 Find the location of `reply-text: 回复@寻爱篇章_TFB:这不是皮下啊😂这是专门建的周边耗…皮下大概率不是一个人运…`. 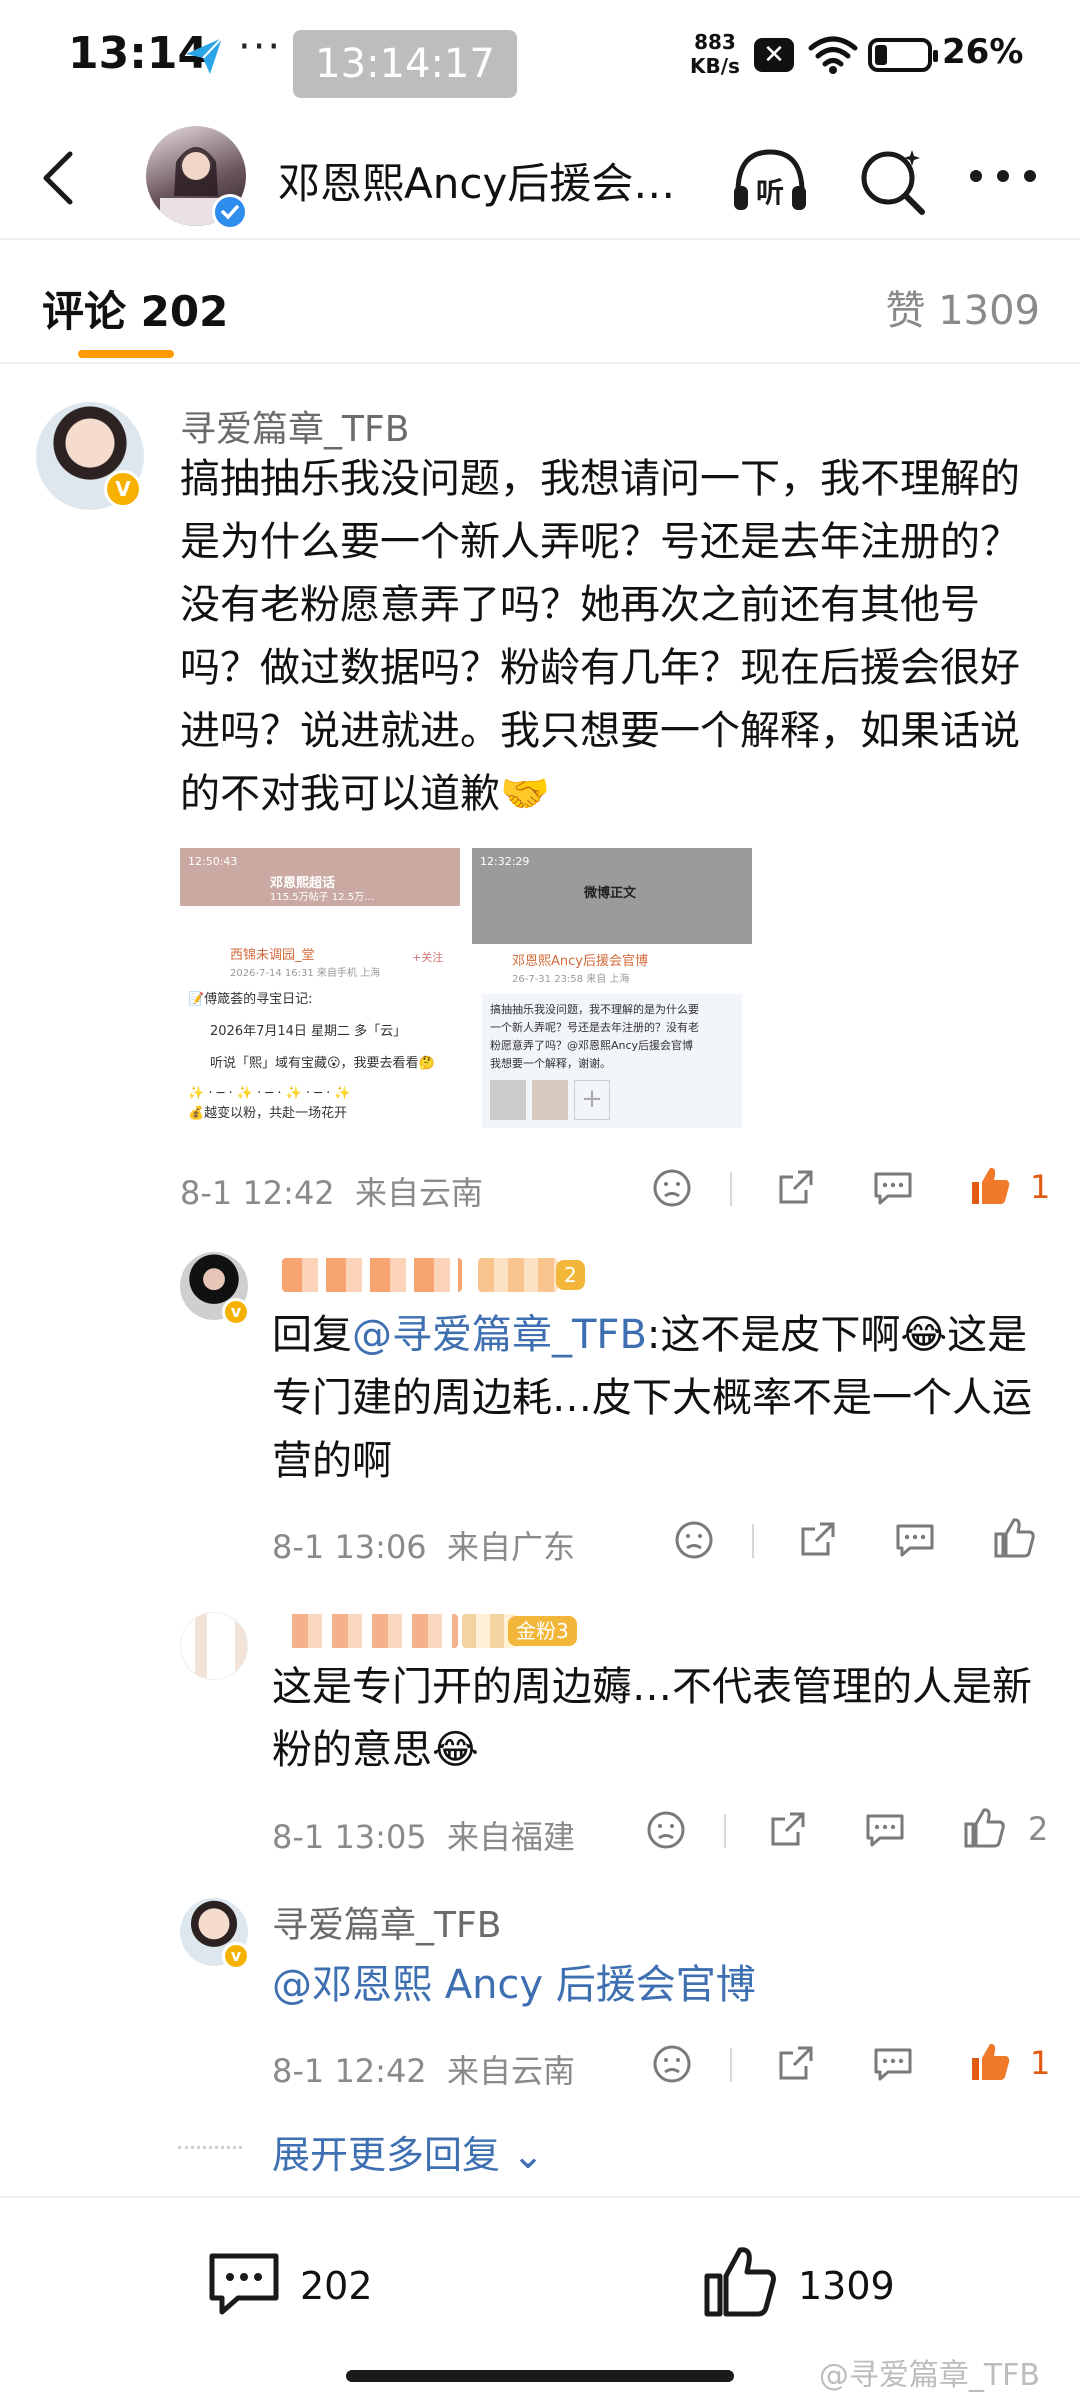

reply-text: 回复@寻爱篇章_TFB:这不是皮下啊😂这是专门建的周边耗…皮下大概率不是一个人运… is located at coordinates (661, 1398).